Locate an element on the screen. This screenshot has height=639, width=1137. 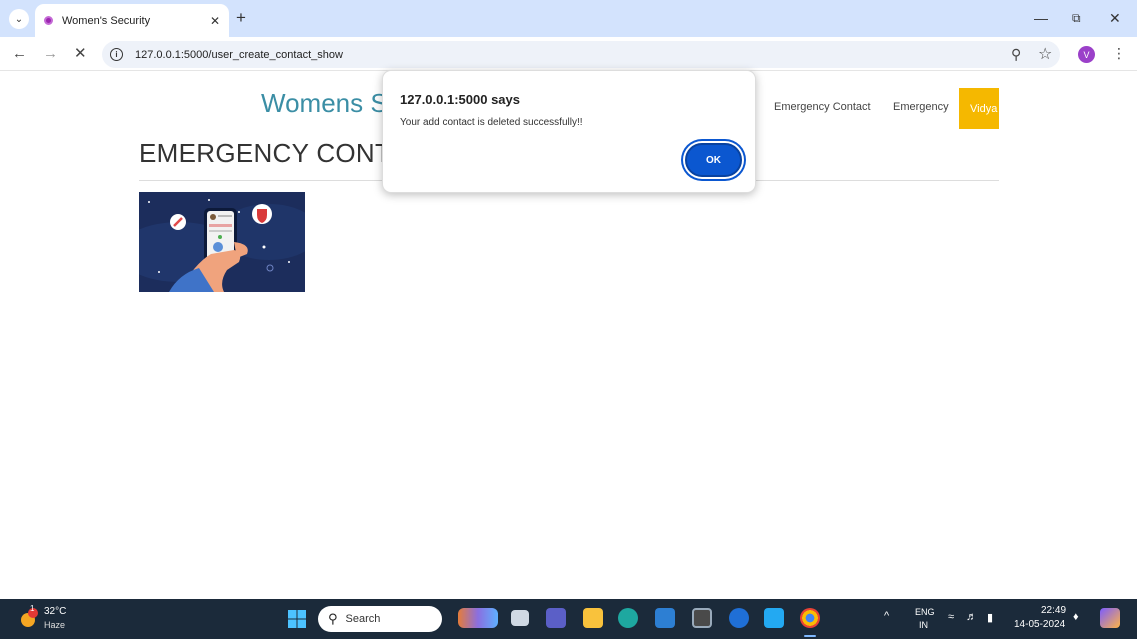
weather-sun-icon is located at coordinates (28, 618).